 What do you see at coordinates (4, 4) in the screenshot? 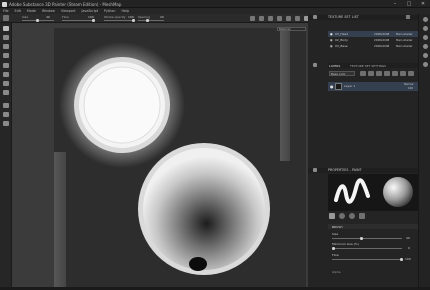
I see `app-logo-icon` at bounding box center [4, 4].